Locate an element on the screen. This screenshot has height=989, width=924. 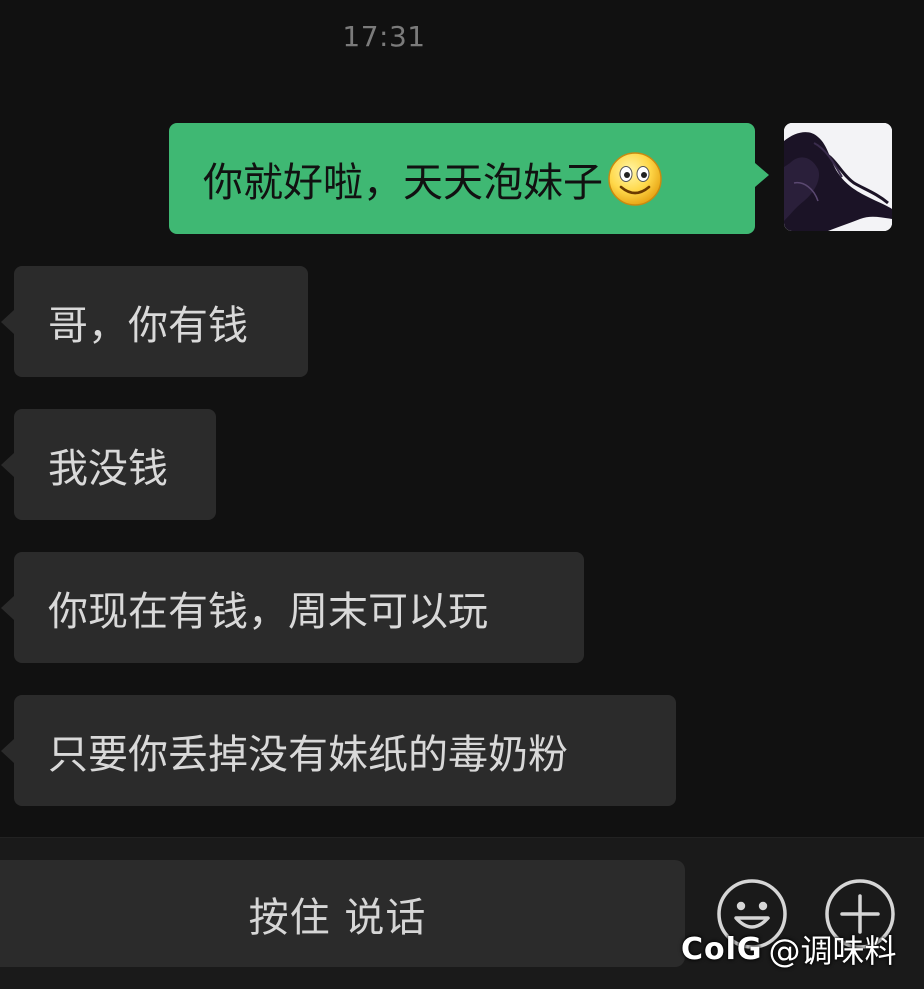
incoming-message-bubble: 我没钱 is located at coordinates (108, 464).